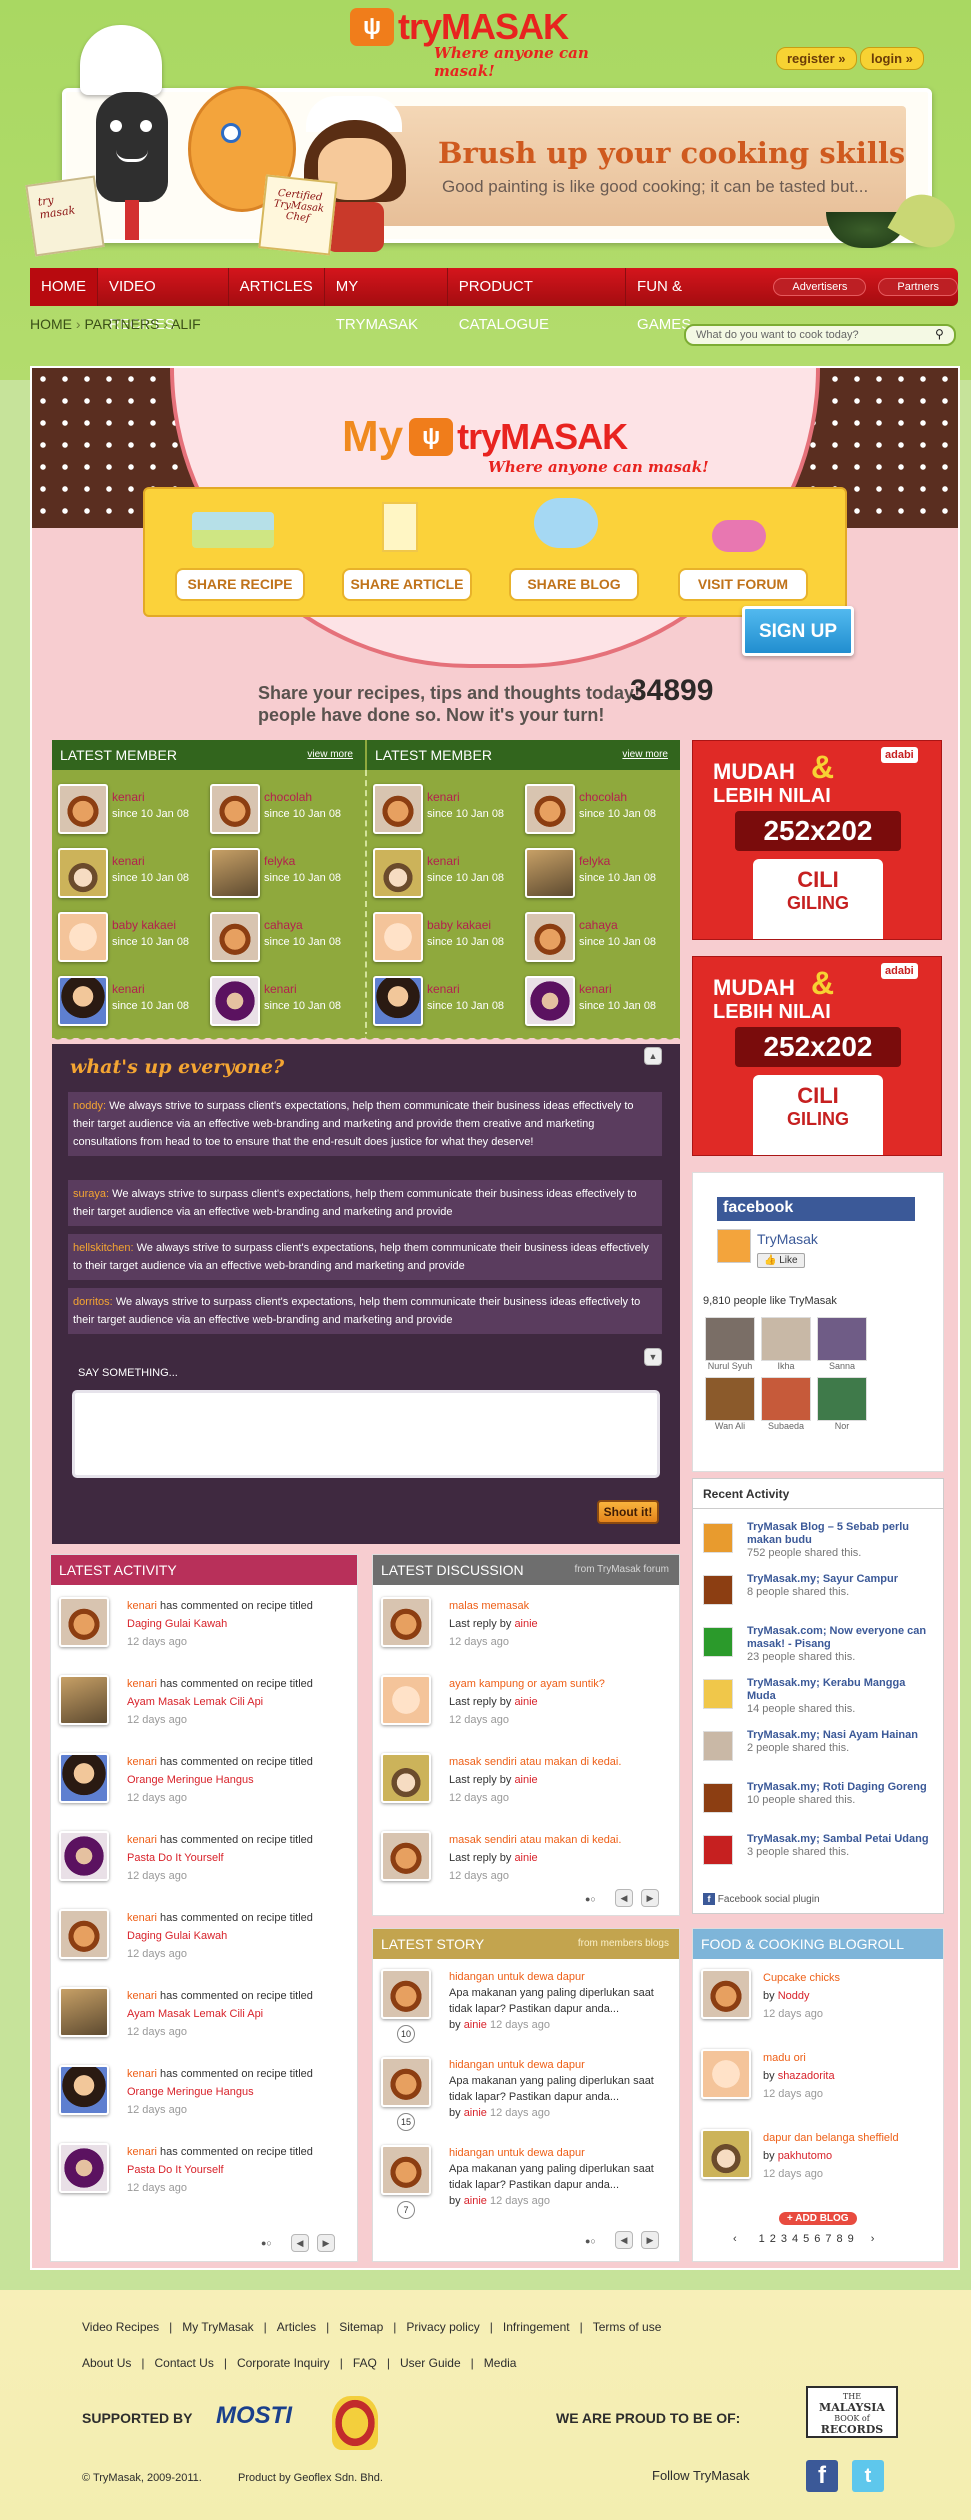  What do you see at coordinates (290, 813) in the screenshot?
I see `member-card: chocolah since 10 Jan 08` at bounding box center [290, 813].